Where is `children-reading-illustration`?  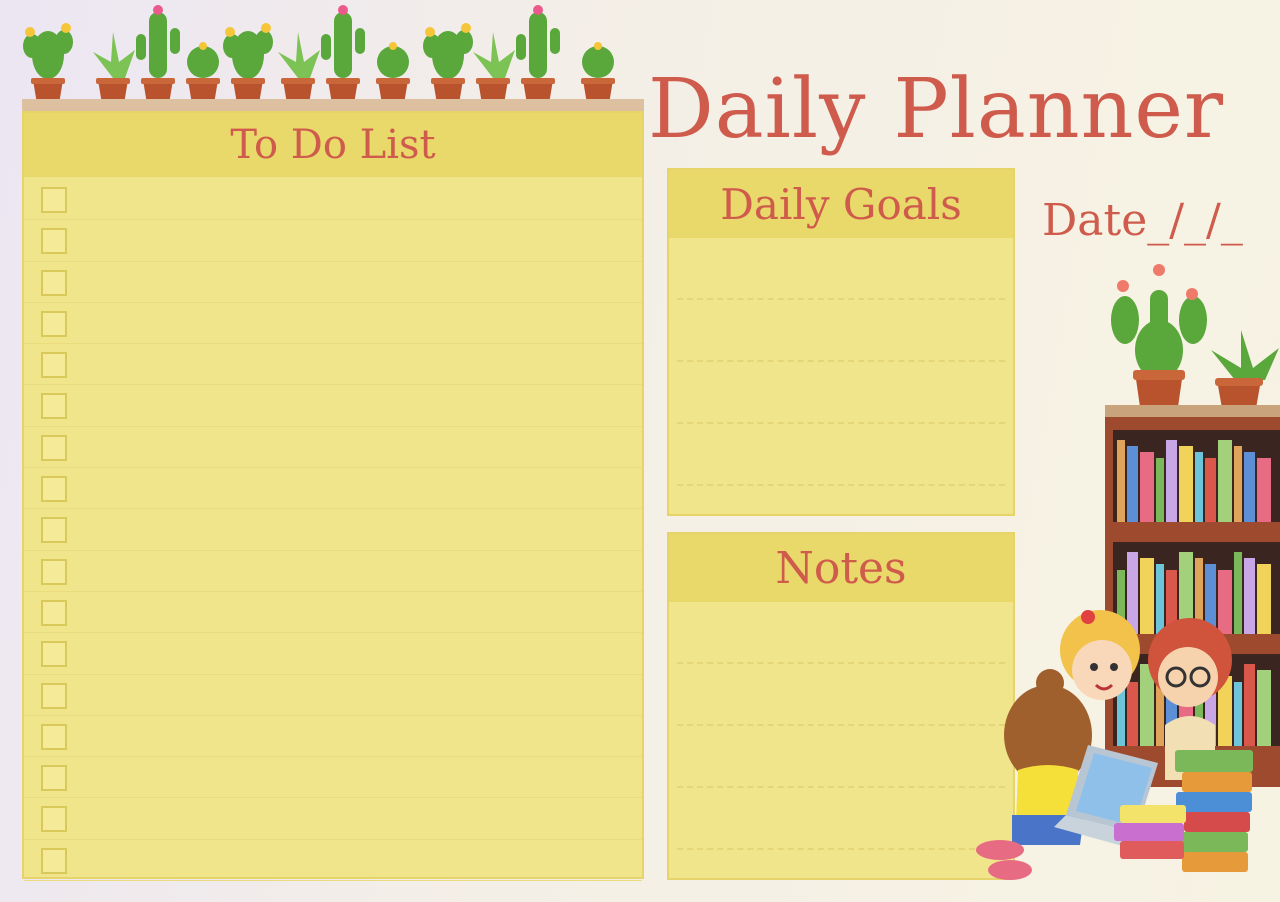 children-reading-illustration is located at coordinates (1114, 745).